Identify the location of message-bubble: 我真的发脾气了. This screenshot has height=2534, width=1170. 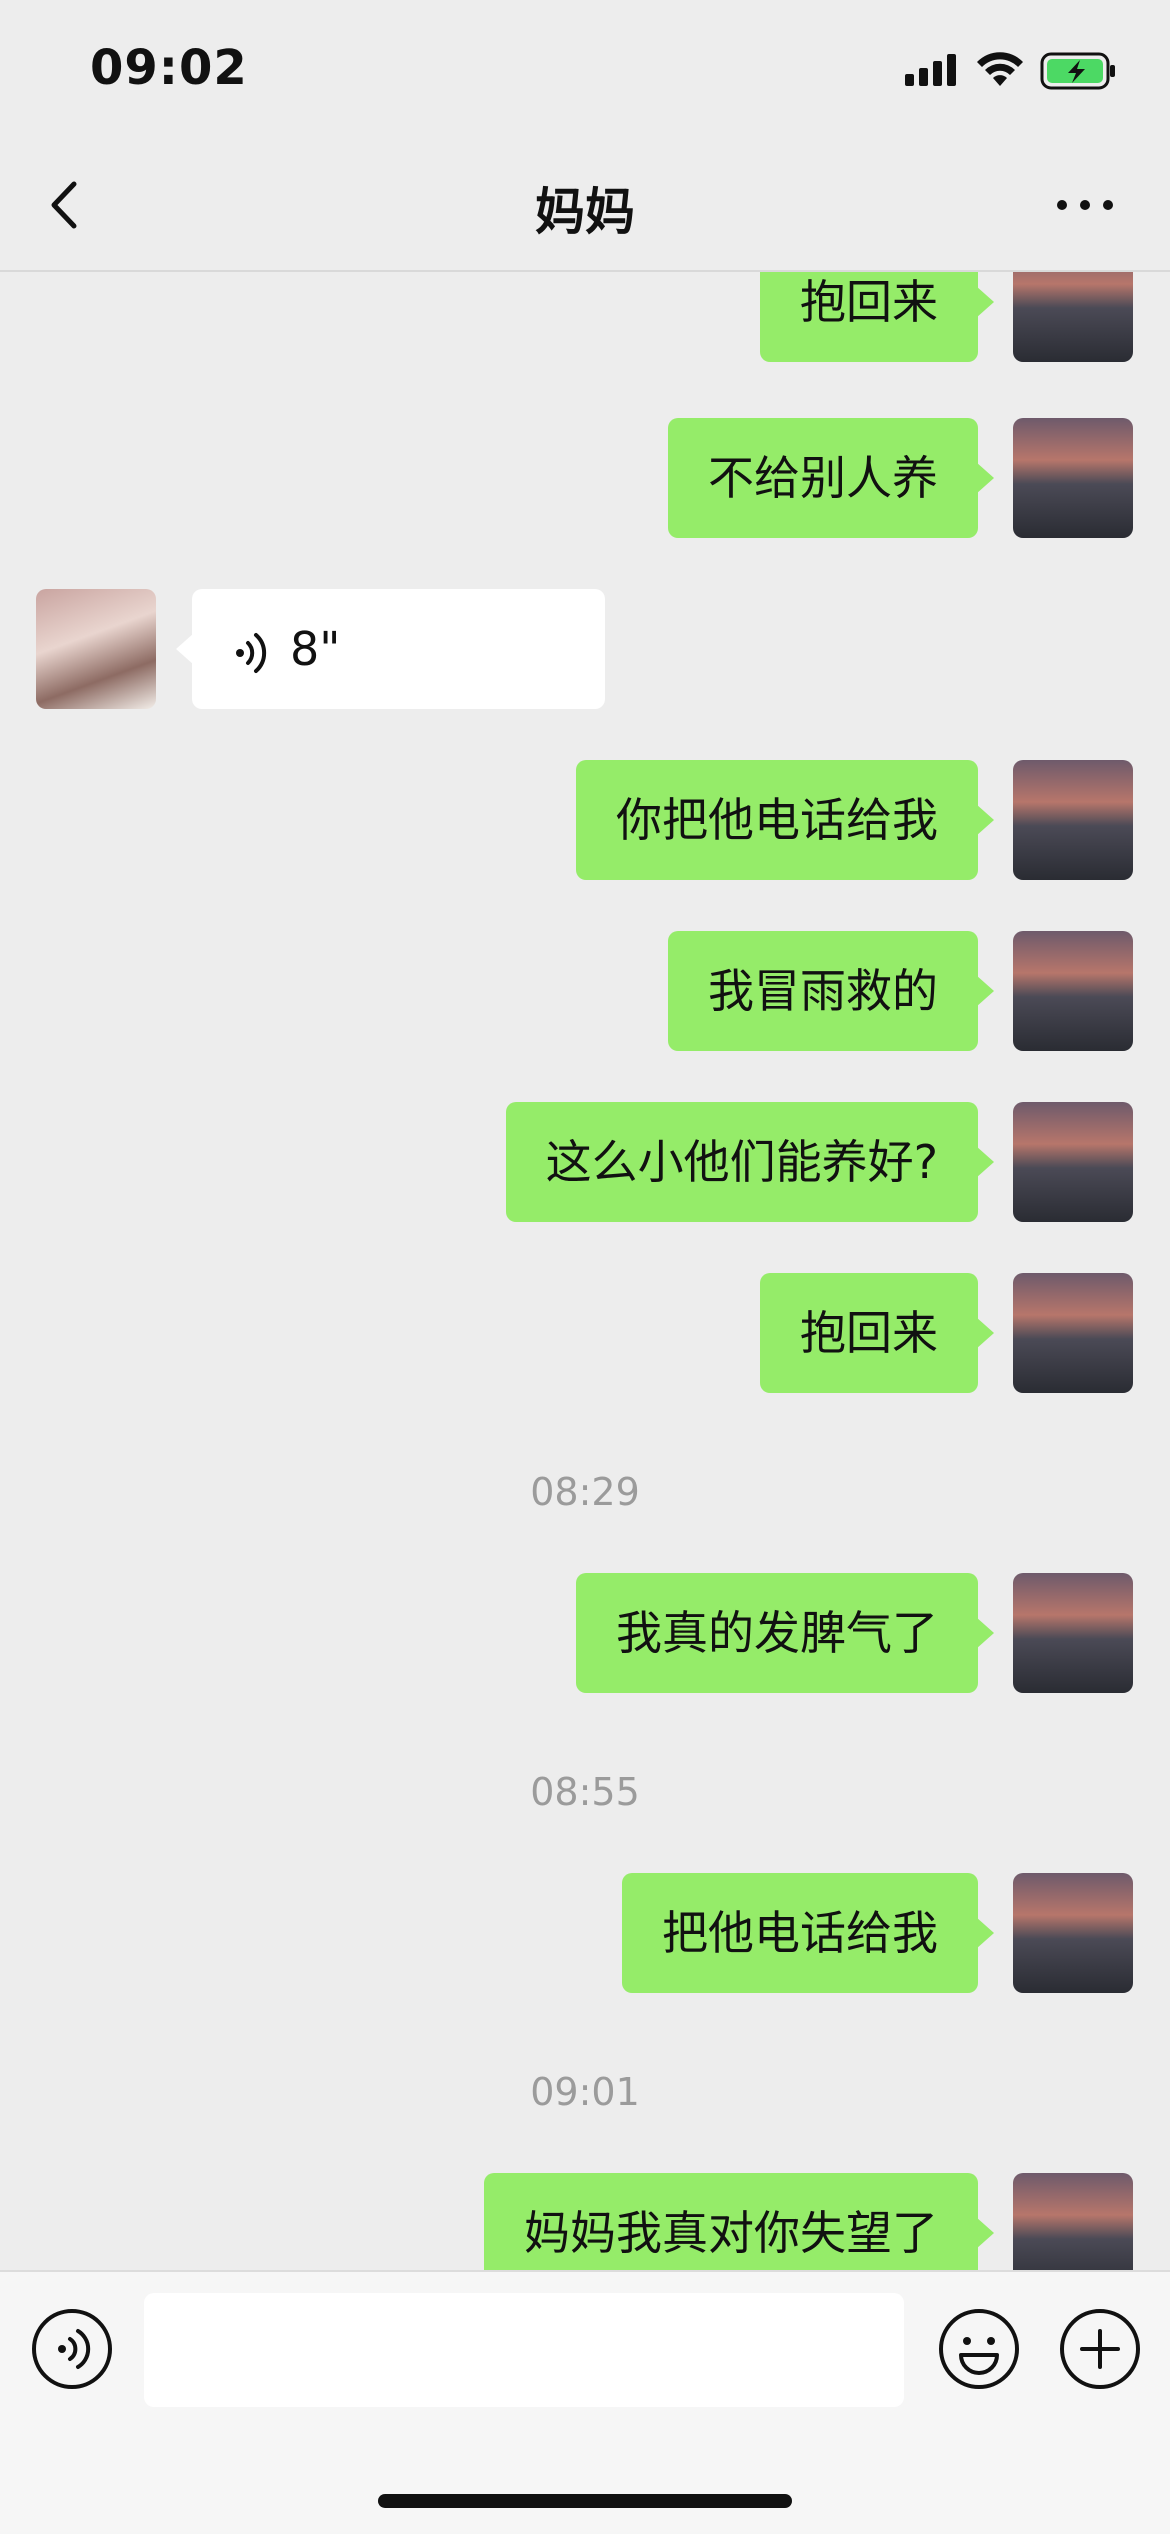
(785, 1633).